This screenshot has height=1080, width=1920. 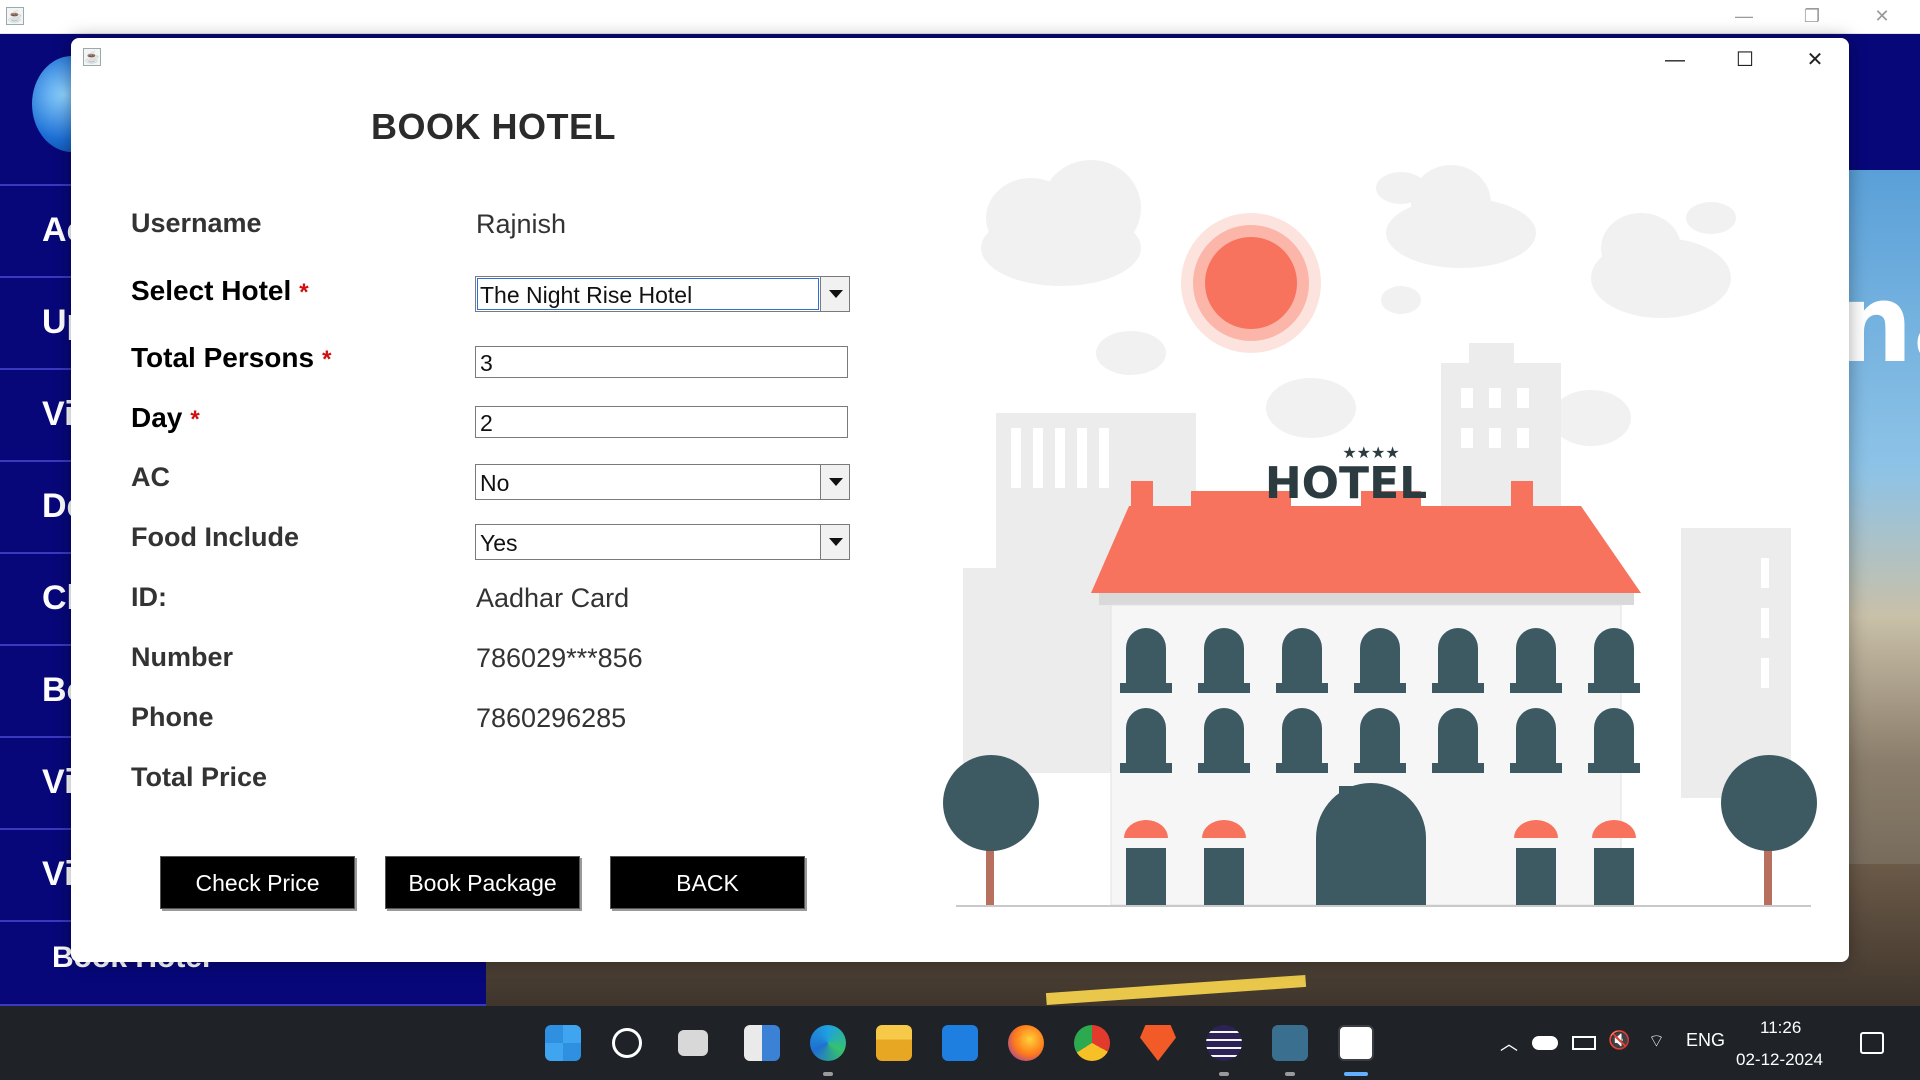 I want to click on select-hotel-dropdown: The Night Rise Hotel, so click(x=662, y=294).